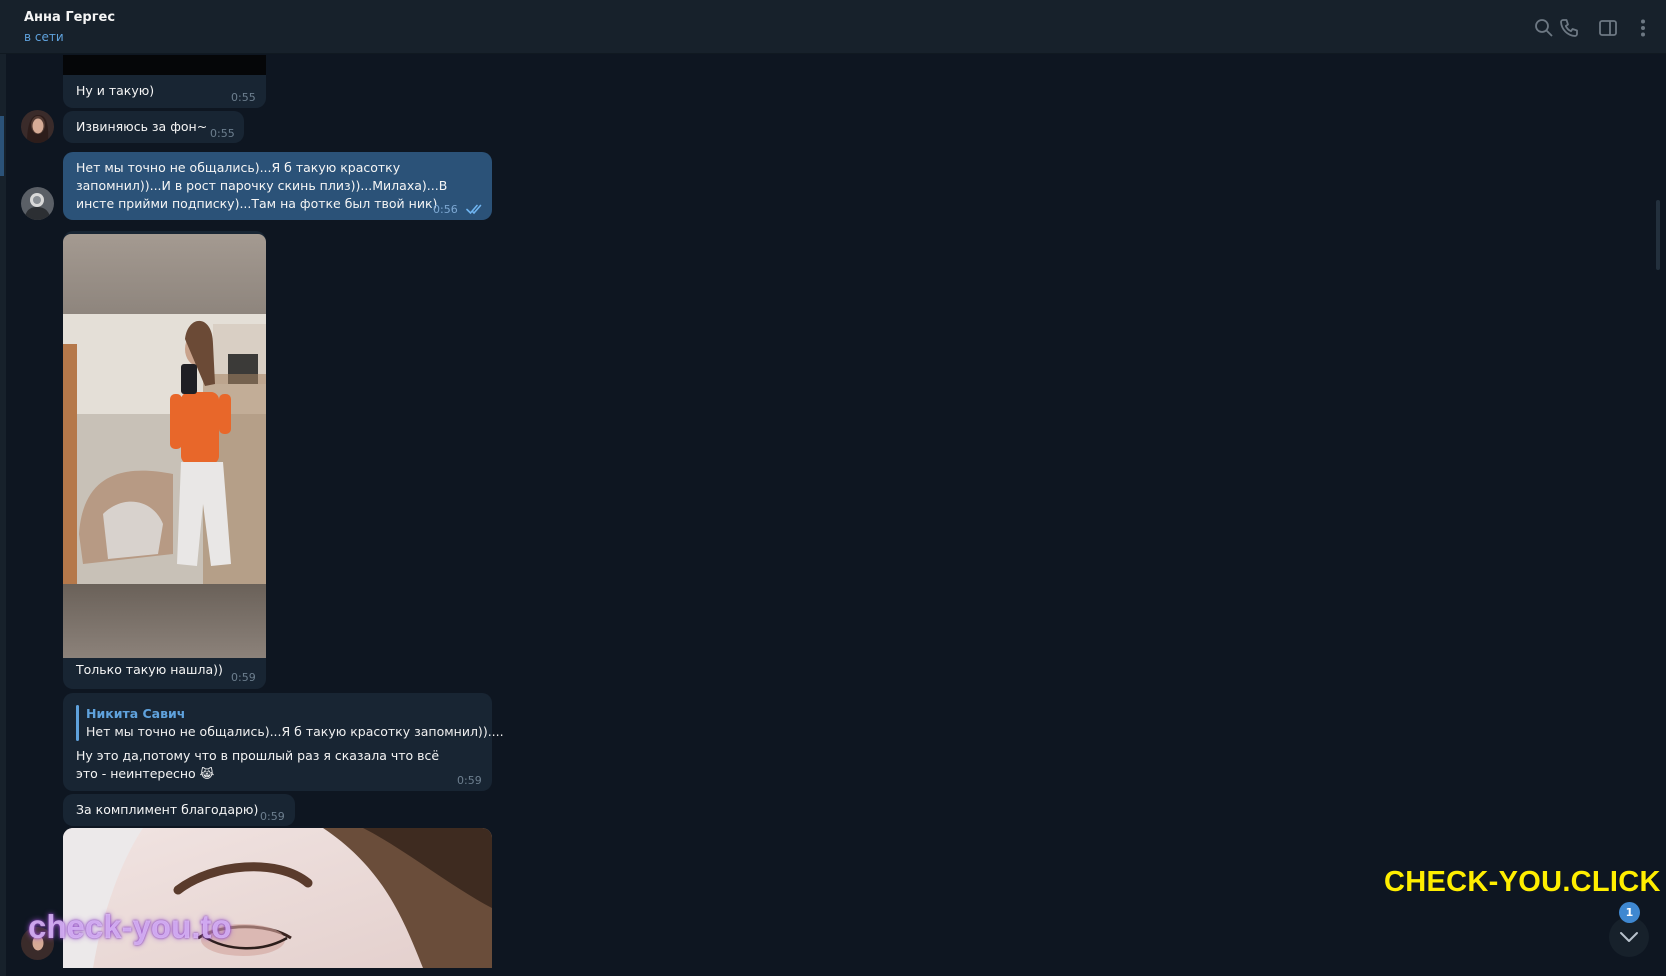  What do you see at coordinates (1569, 28) in the screenshot?
I see `phone-icon` at bounding box center [1569, 28].